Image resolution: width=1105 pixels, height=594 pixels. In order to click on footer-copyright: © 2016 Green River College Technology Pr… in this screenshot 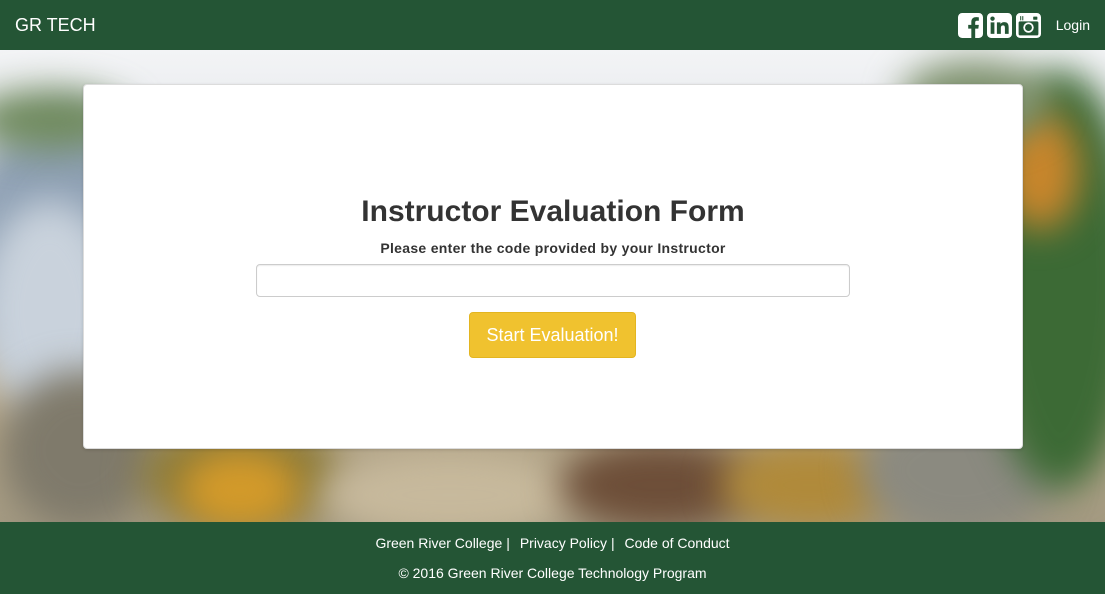, I will do `click(552, 573)`.